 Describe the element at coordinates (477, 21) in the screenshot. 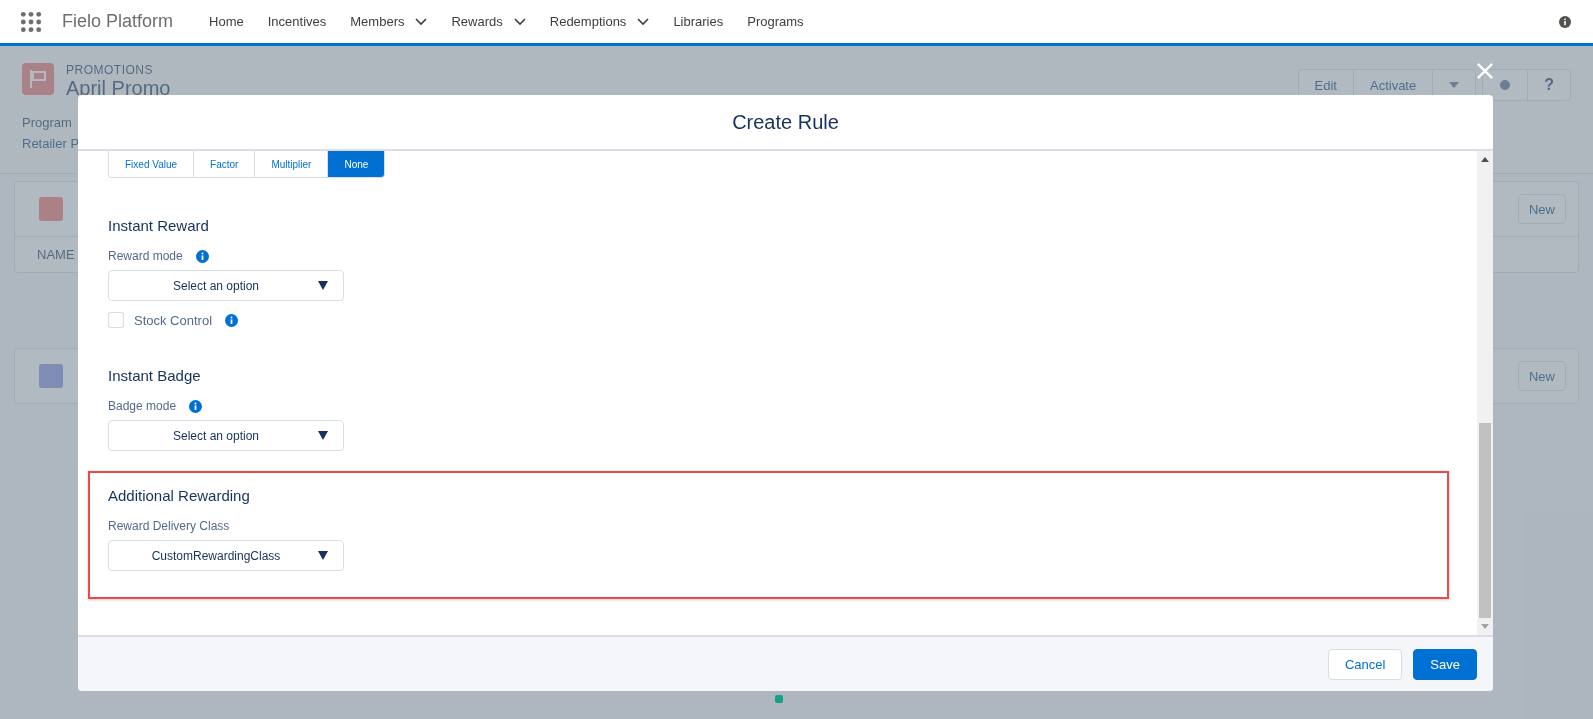

I see `nav-tab: Rewards` at that location.